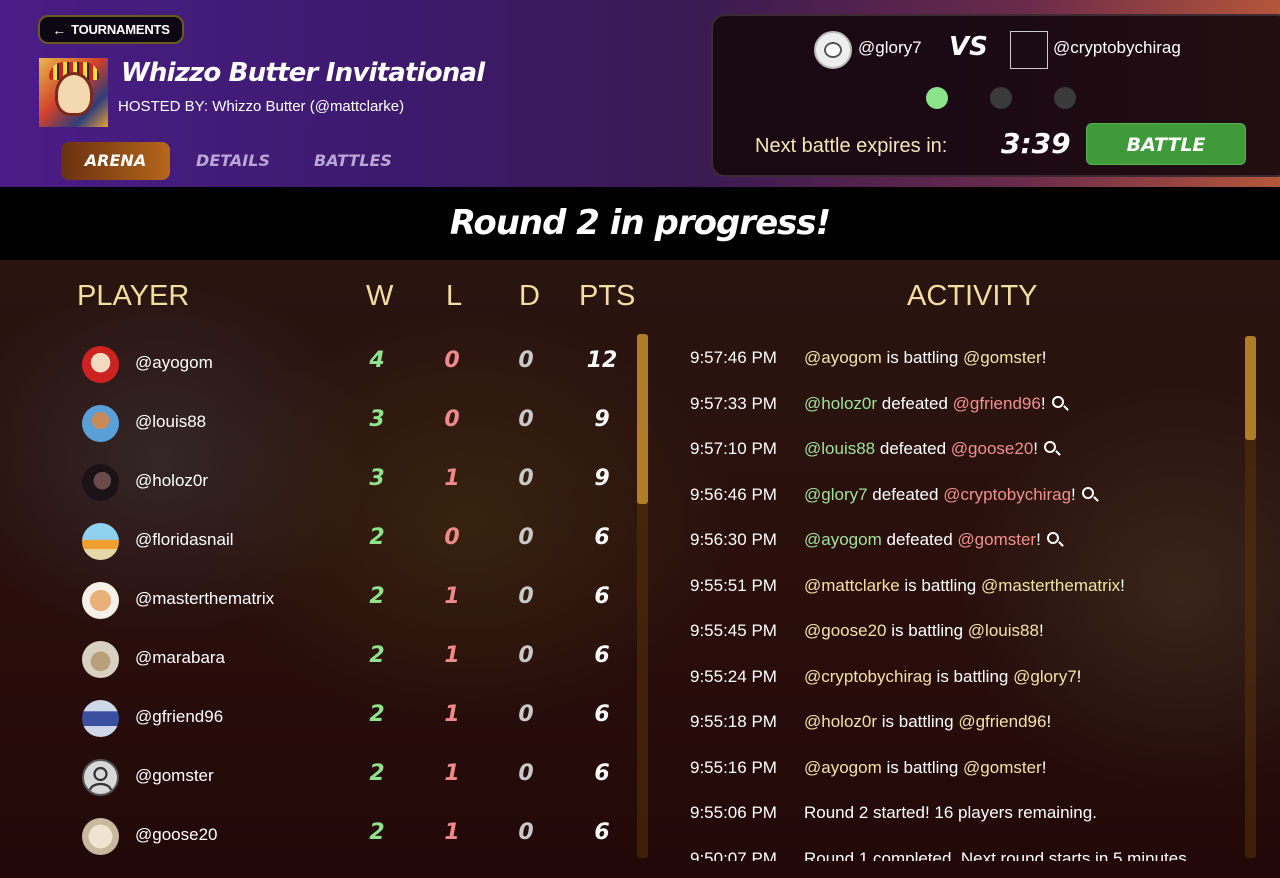  I want to click on tournament-logo, so click(73, 92).